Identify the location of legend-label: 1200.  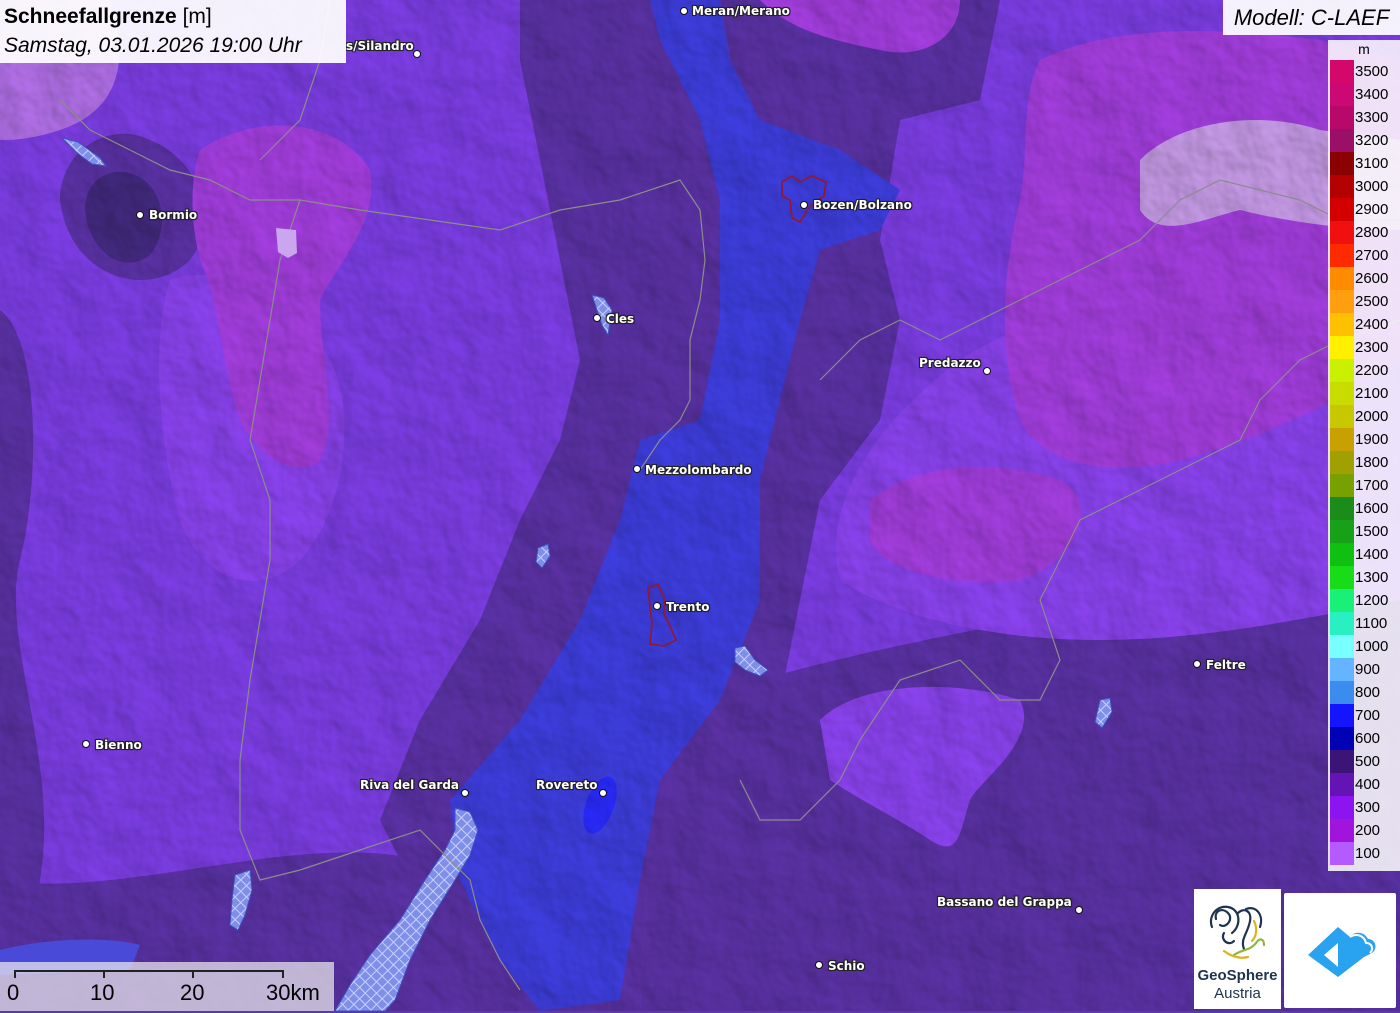
(1372, 600).